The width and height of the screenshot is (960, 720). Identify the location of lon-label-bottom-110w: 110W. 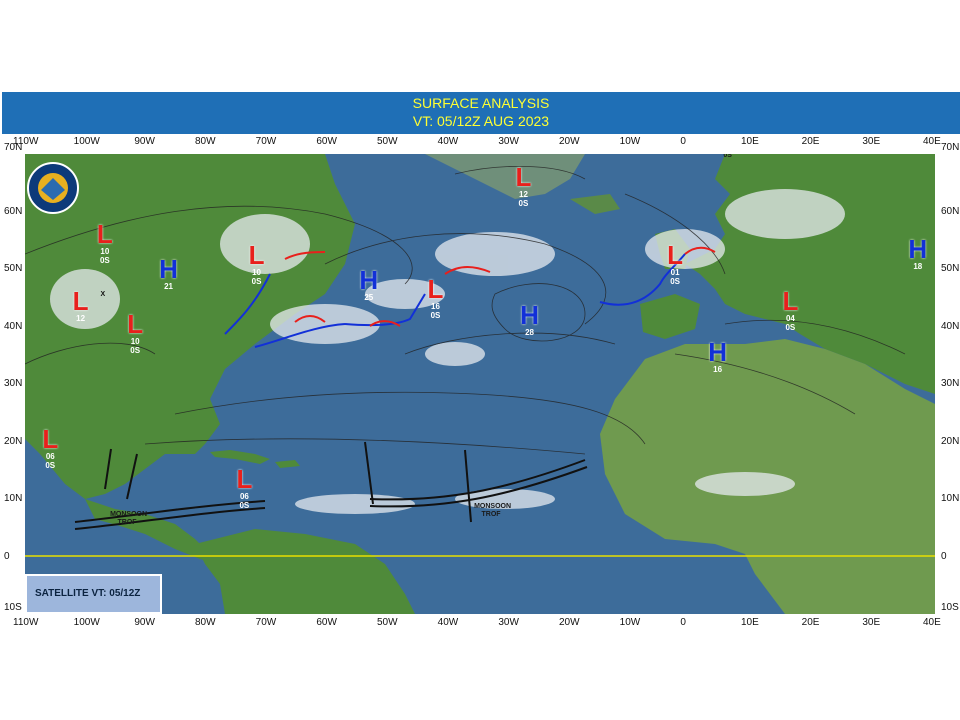
(26, 622).